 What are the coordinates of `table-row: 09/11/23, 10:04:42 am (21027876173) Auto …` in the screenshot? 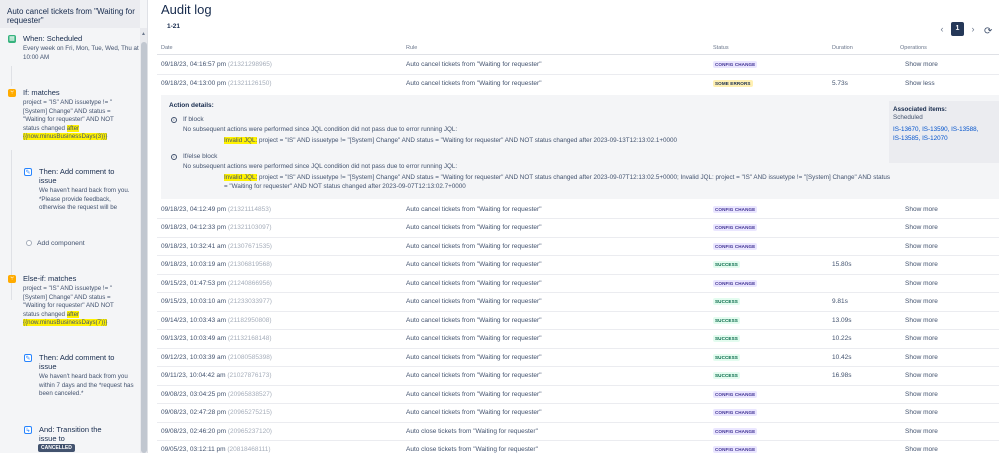 It's located at (578, 376).